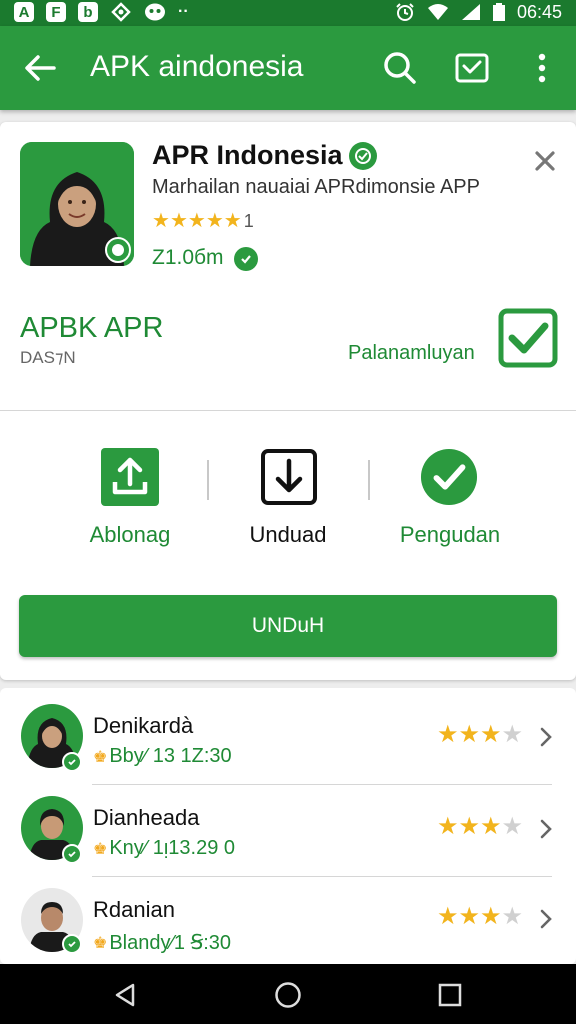 The width and height of the screenshot is (576, 1024). I want to click on app-icon-portrait, so click(77, 204).